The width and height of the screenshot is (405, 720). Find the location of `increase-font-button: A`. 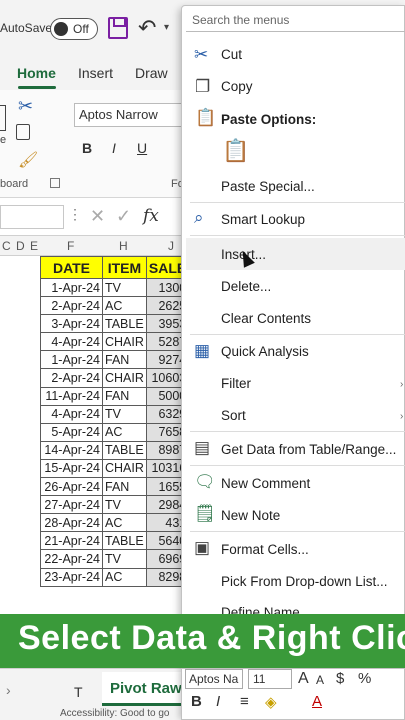

increase-font-button: A is located at coordinates (303, 679).